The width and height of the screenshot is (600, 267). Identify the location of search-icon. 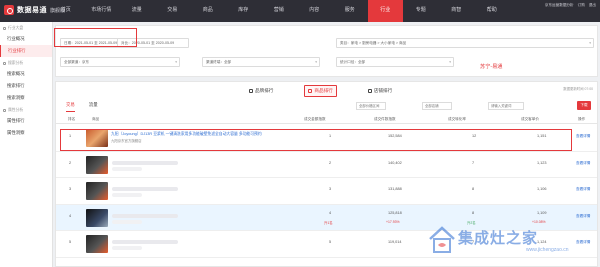
(4, 63).